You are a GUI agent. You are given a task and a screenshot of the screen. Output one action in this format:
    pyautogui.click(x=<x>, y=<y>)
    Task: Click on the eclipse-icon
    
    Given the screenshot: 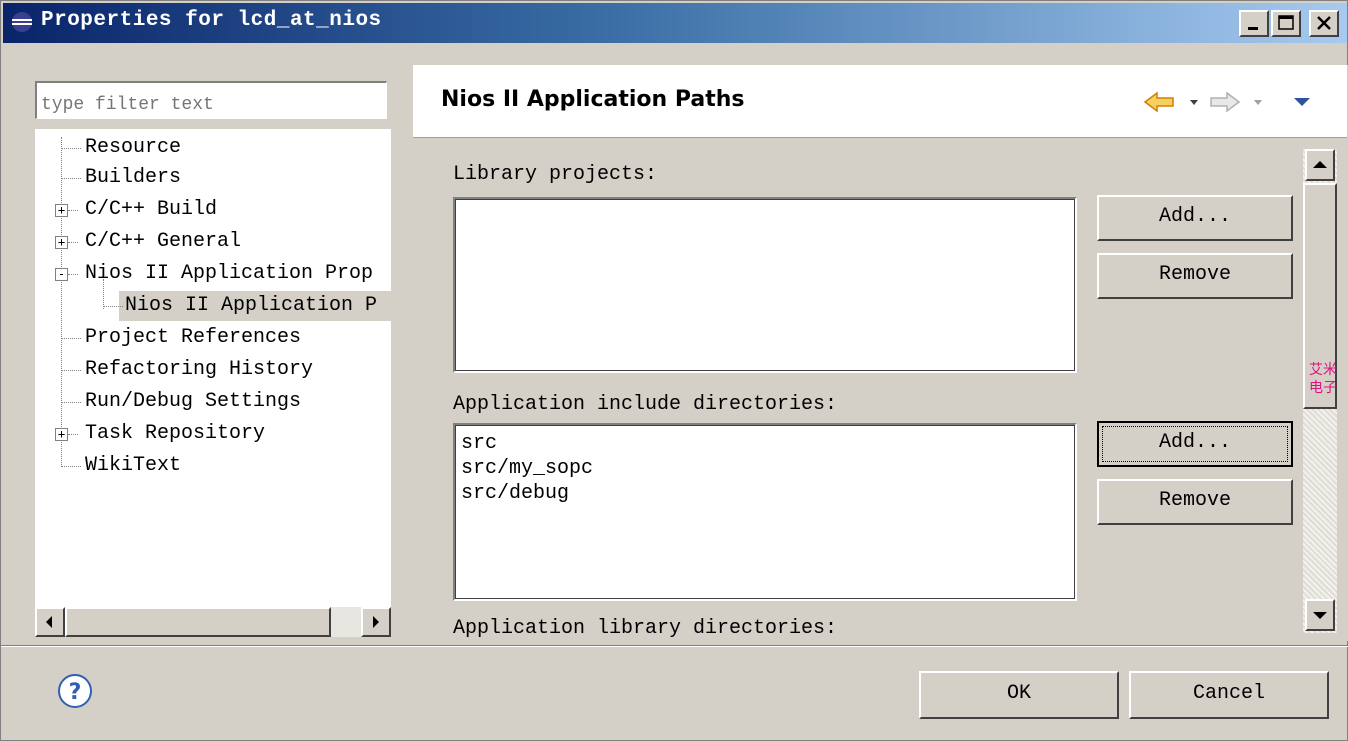 What is the action you would take?
    pyautogui.click(x=22, y=22)
    